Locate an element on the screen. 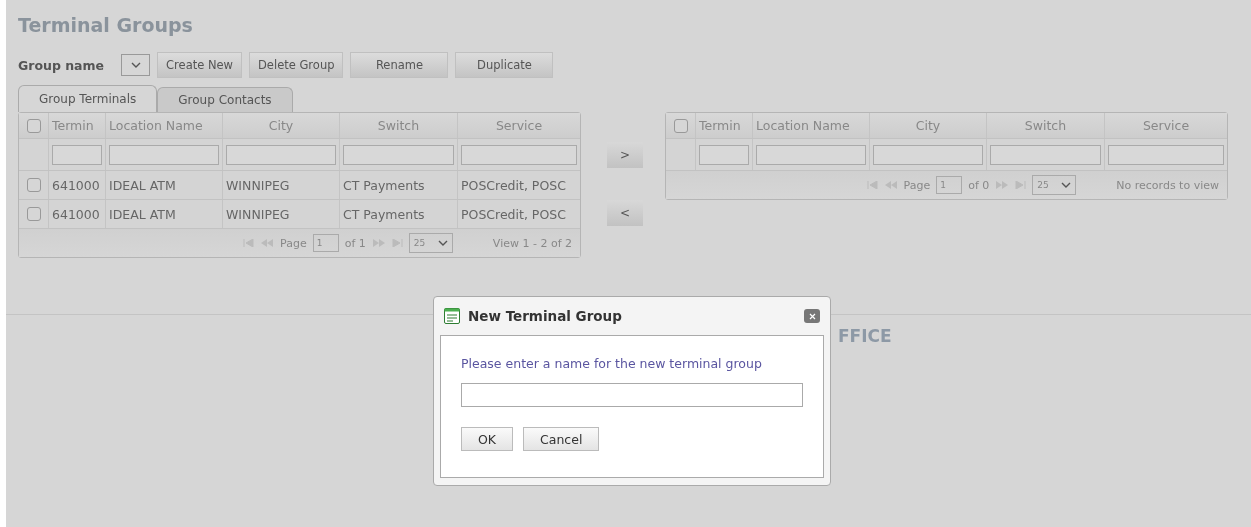  window-icon is located at coordinates (452, 316).